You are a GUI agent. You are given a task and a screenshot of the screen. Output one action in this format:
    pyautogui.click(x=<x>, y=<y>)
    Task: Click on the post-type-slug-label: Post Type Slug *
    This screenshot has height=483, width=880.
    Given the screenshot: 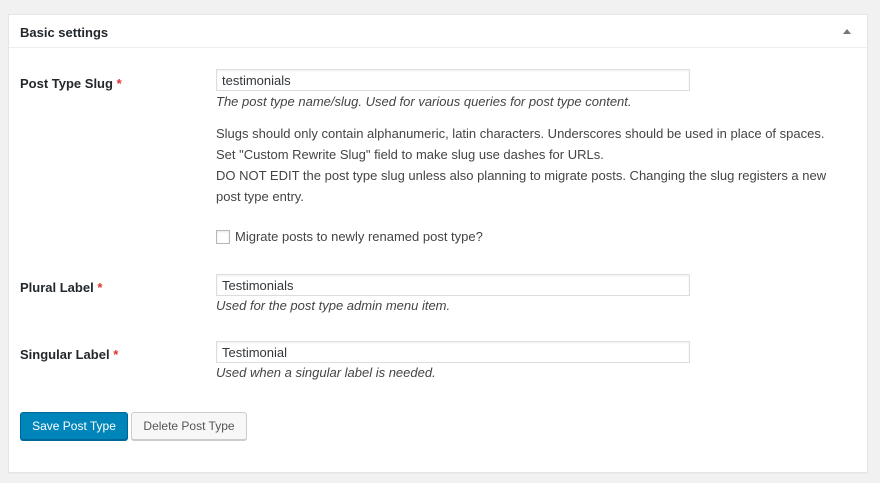 What is the action you would take?
    pyautogui.click(x=71, y=83)
    